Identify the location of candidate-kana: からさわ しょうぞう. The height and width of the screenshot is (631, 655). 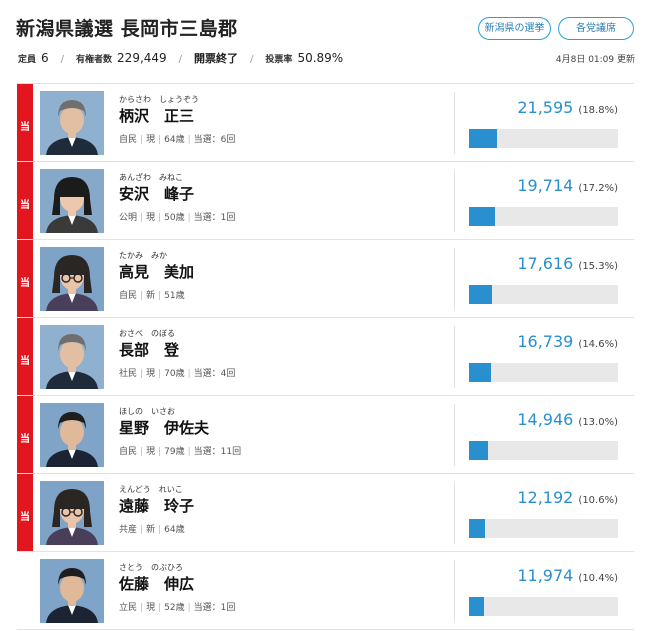
(159, 99).